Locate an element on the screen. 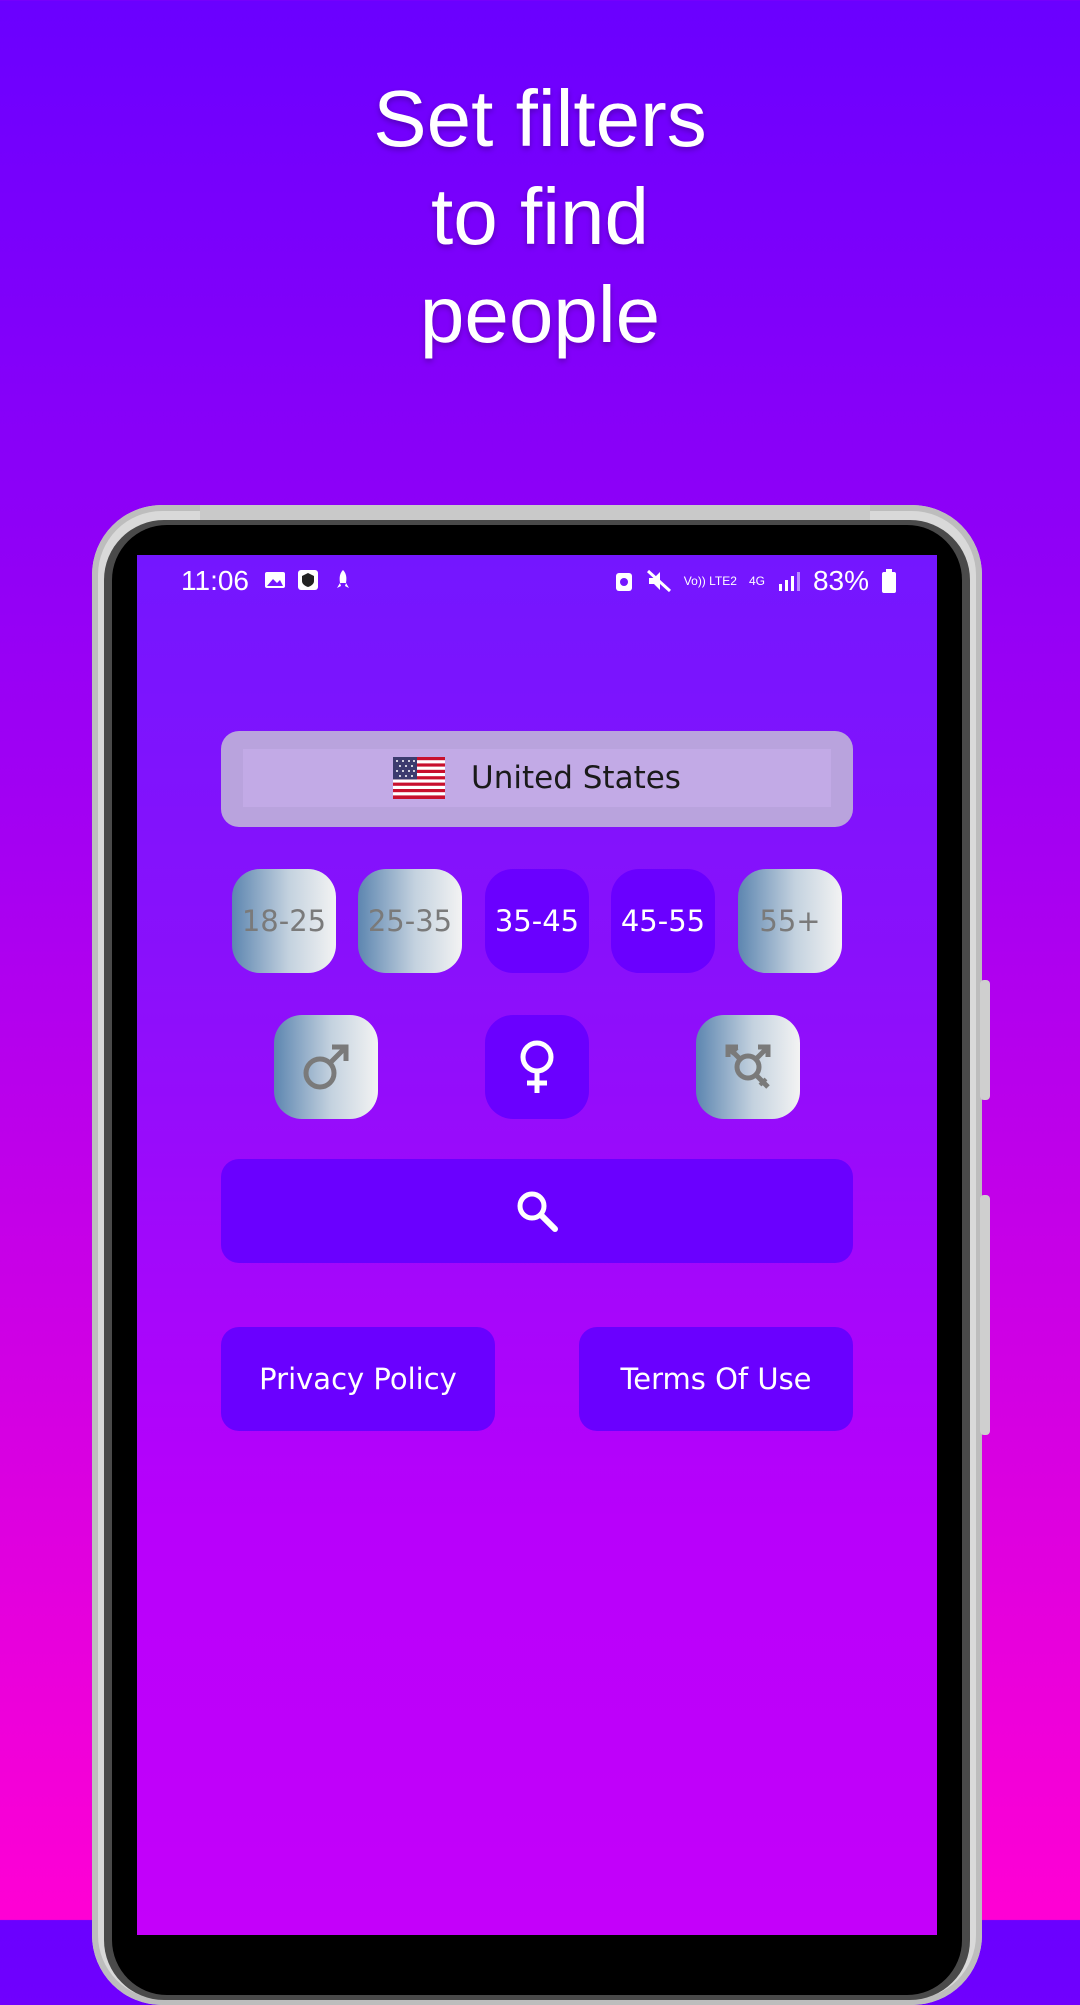 This screenshot has height=2005, width=1080. age-25-35-button: 25-35 is located at coordinates (410, 921).